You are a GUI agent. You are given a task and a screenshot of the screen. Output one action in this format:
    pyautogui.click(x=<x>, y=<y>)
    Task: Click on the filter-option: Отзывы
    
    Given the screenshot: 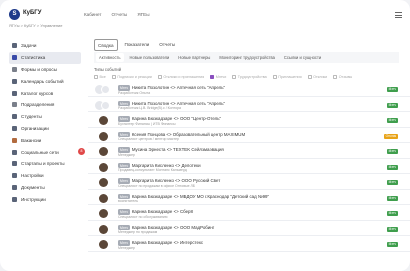 What is the action you would take?
    pyautogui.click(x=342, y=77)
    